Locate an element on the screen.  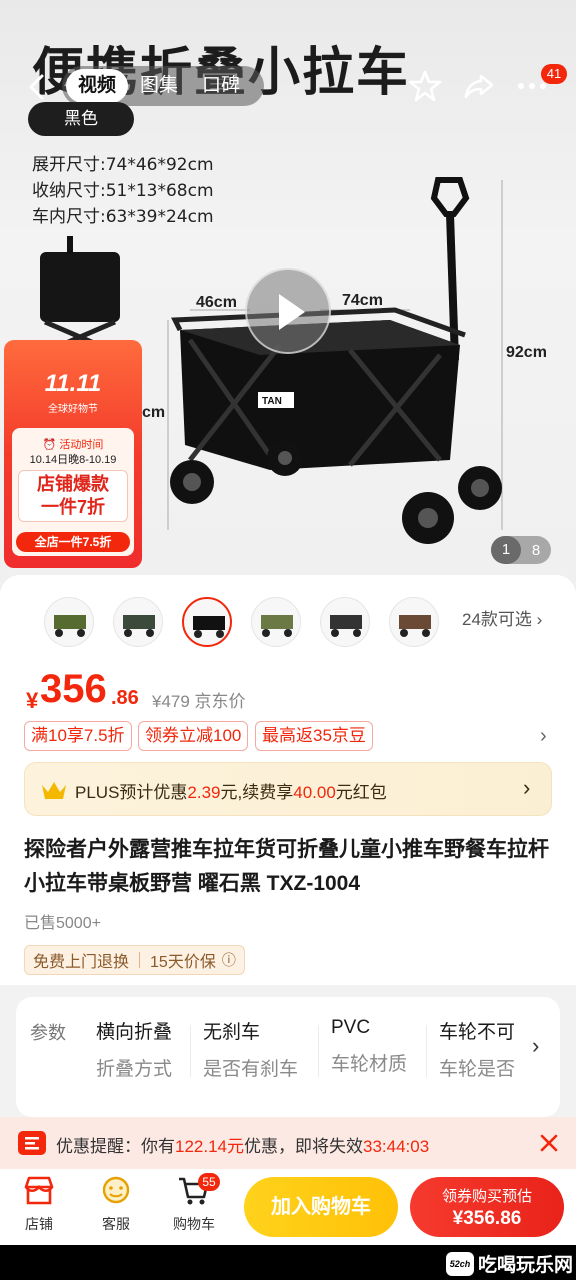
promo-tag-coupon: 领券立减100 is located at coordinates (193, 736).